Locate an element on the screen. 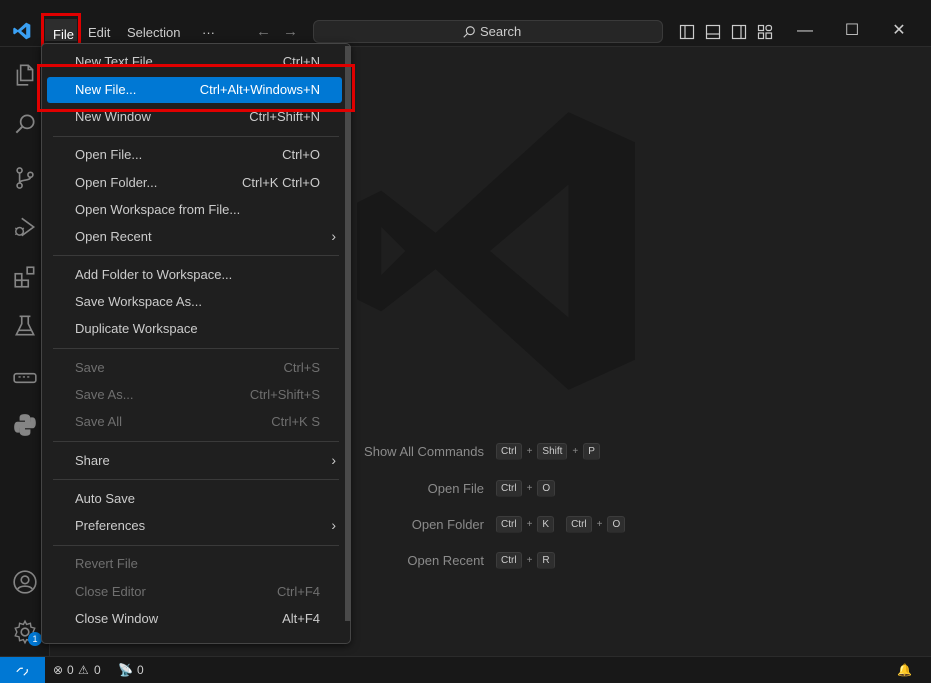 The image size is (931, 683). highlight-frame is located at coordinates (196, 88).